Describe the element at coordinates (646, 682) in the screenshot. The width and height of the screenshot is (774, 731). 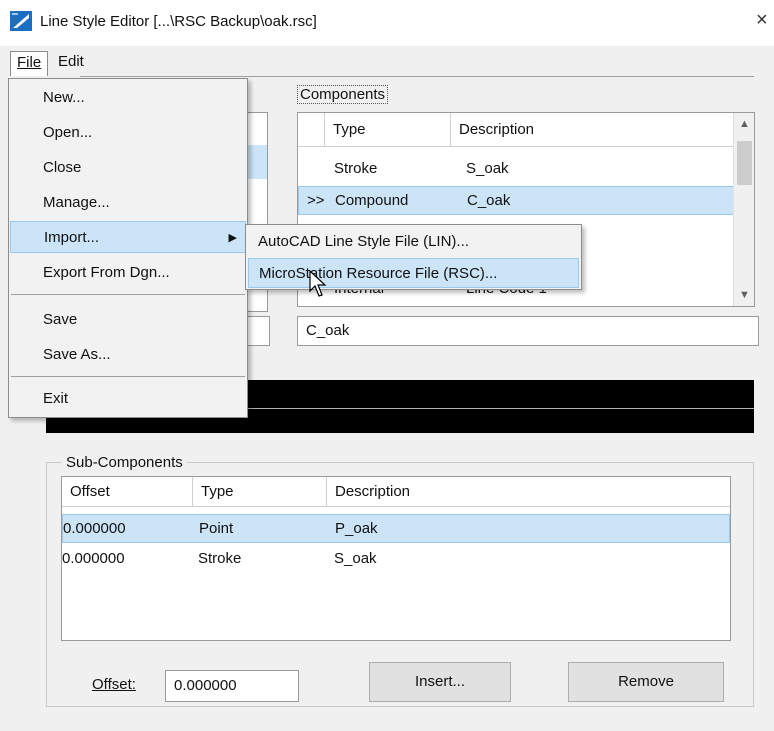
I see `remove-button: Remove` at that location.